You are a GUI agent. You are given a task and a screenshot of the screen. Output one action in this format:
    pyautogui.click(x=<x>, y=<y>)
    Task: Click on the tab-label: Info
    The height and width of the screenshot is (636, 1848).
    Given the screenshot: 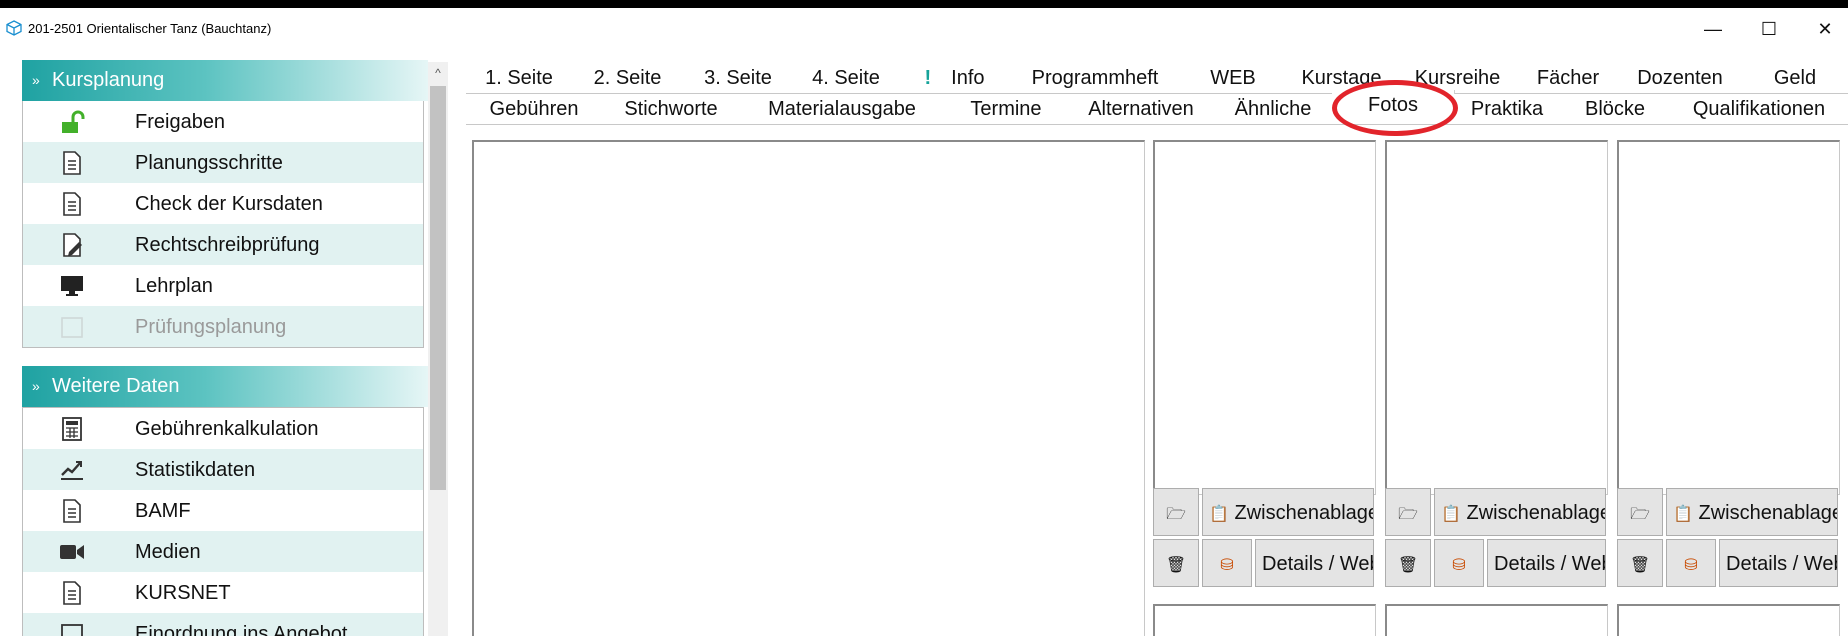 What is the action you would take?
    pyautogui.click(x=968, y=78)
    